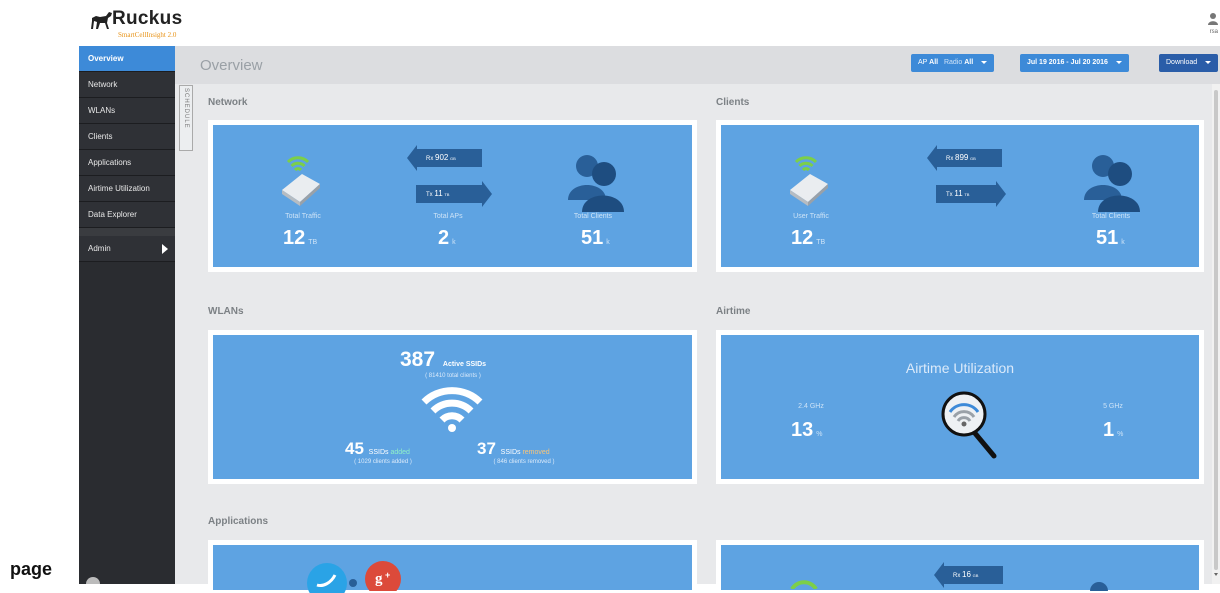 The height and width of the screenshot is (593, 1220). Describe the element at coordinates (1112, 183) in the screenshot. I see `users-icon` at that location.